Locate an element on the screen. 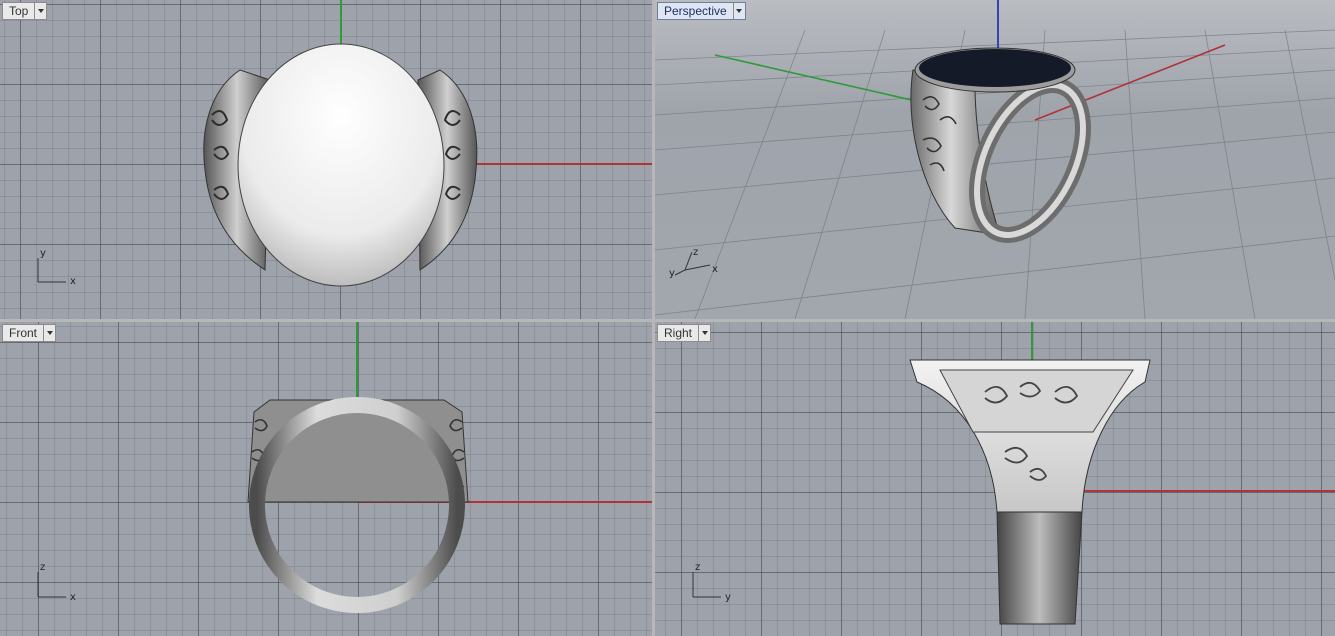  viewport-tab-perspective: Perspective is located at coordinates (701, 11).